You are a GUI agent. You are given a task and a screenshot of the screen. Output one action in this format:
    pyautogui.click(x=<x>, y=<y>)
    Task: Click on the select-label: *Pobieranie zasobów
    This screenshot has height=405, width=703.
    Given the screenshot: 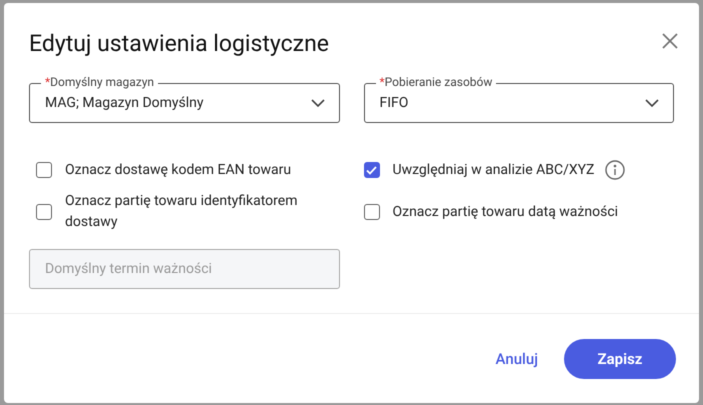 What is the action you would take?
    pyautogui.click(x=436, y=82)
    